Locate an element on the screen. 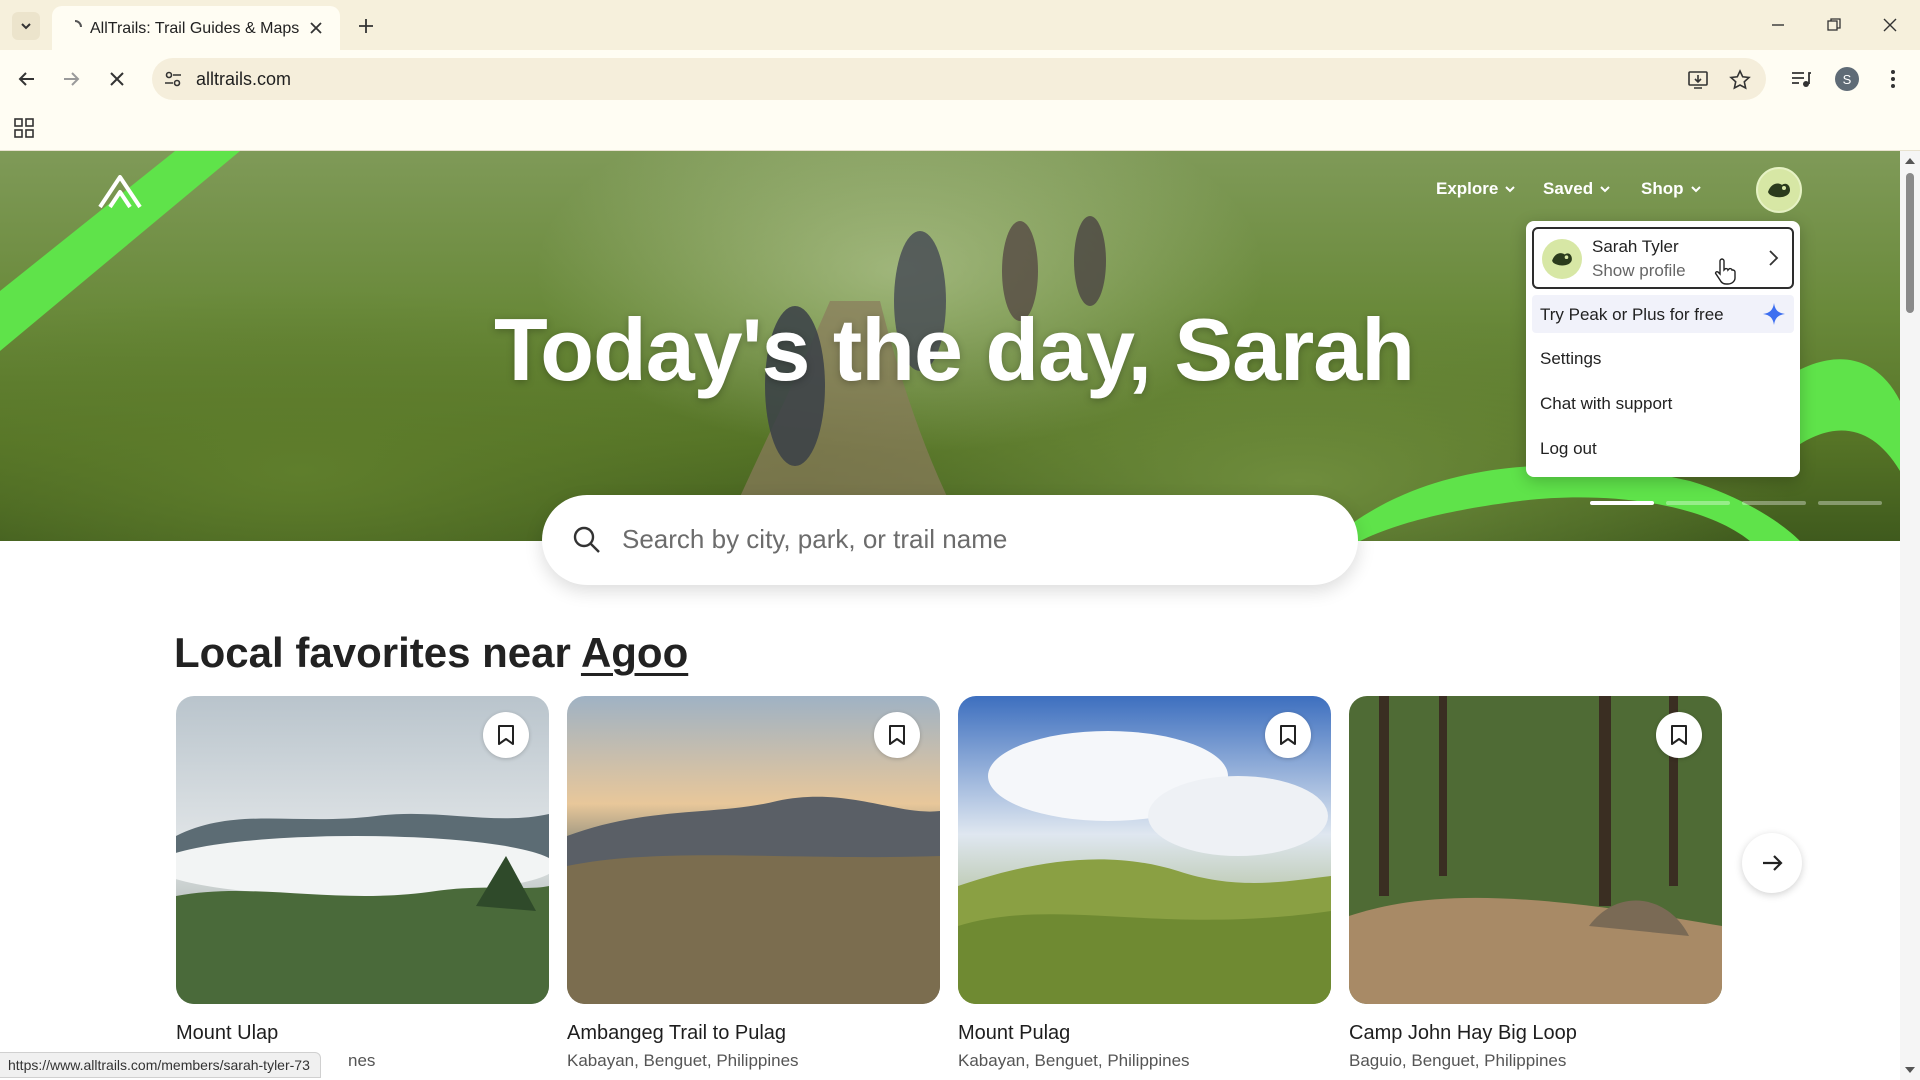 Image resolution: width=1920 pixels, height=1080 pixels. kebab-menu-icon is located at coordinates (1893, 79).